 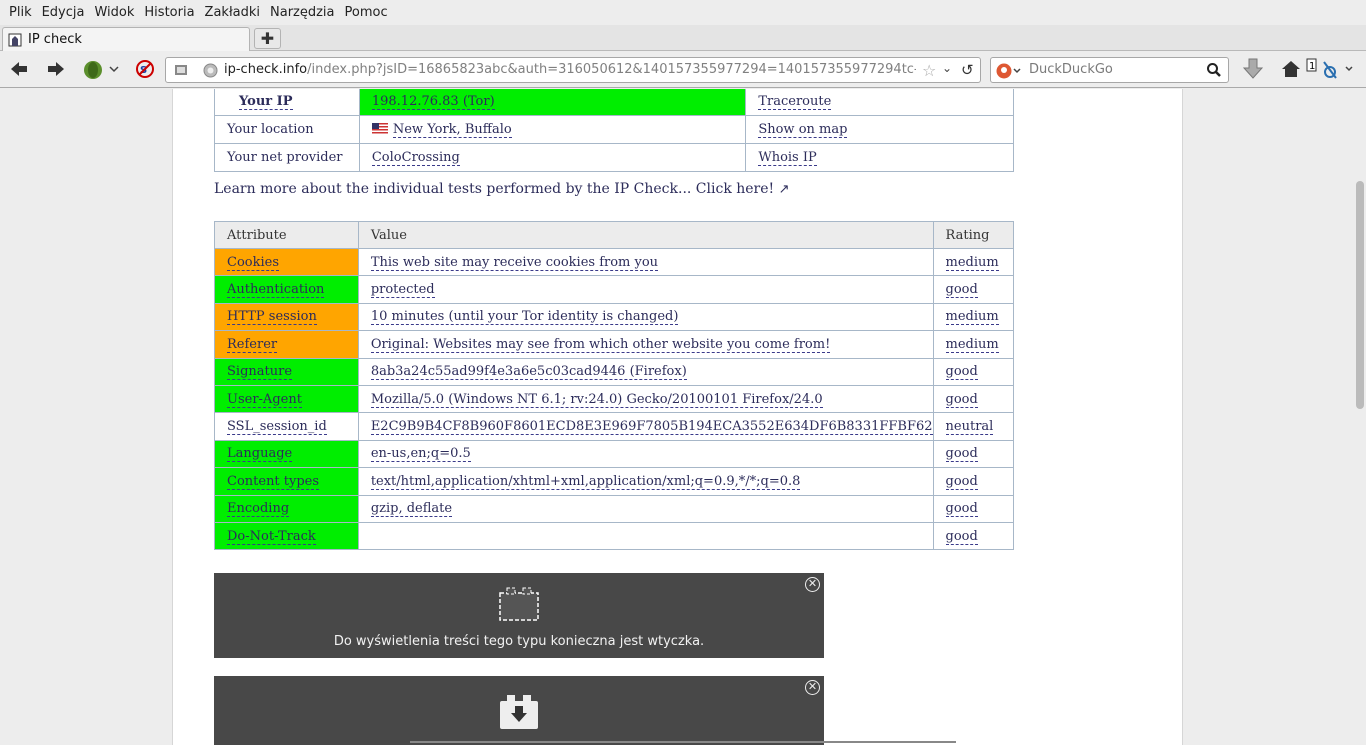 What do you see at coordinates (552, 157) in the screenshot?
I see `net-provider-value: ColoCrossing` at bounding box center [552, 157].